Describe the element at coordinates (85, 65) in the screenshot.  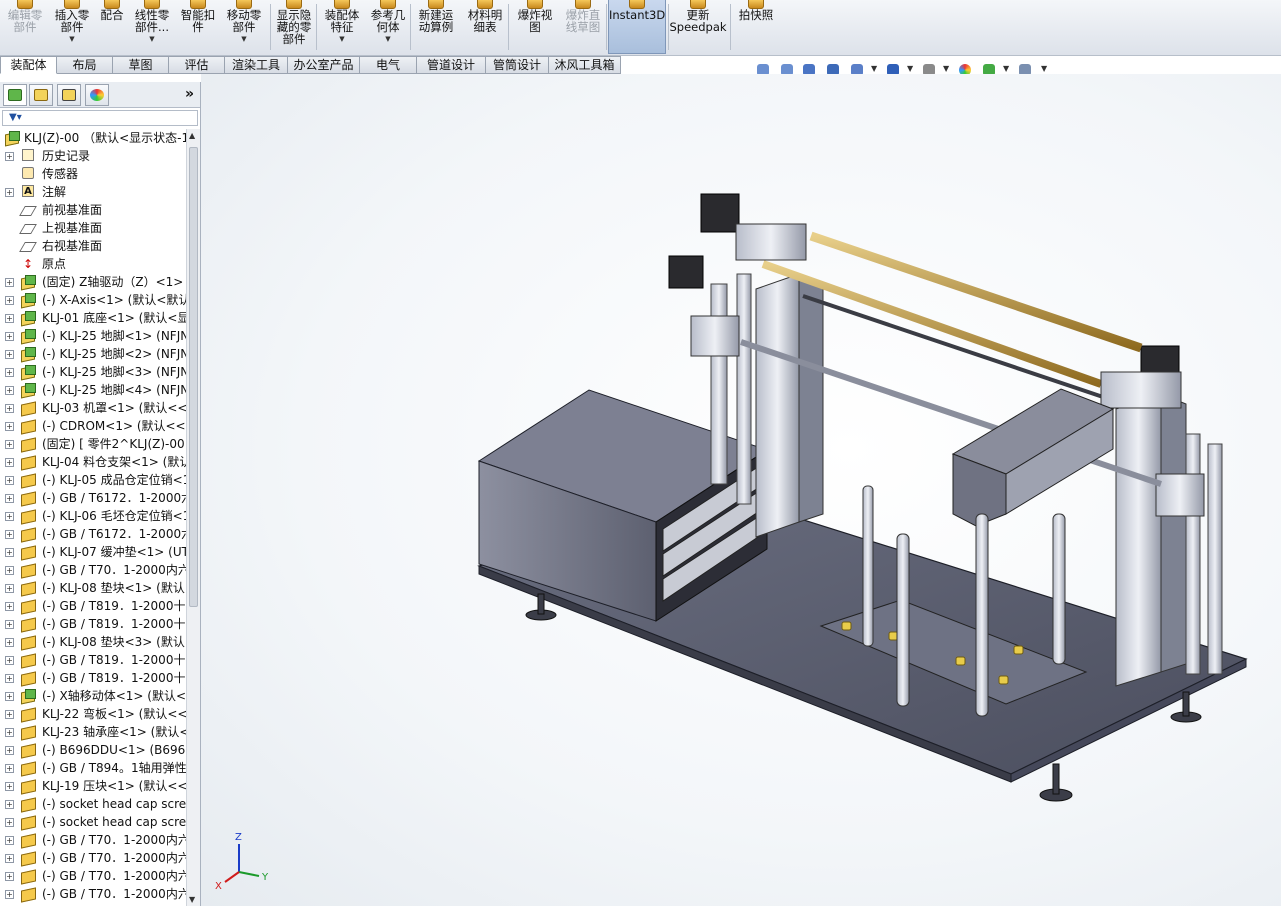
I see `tab-1: 布局` at that location.